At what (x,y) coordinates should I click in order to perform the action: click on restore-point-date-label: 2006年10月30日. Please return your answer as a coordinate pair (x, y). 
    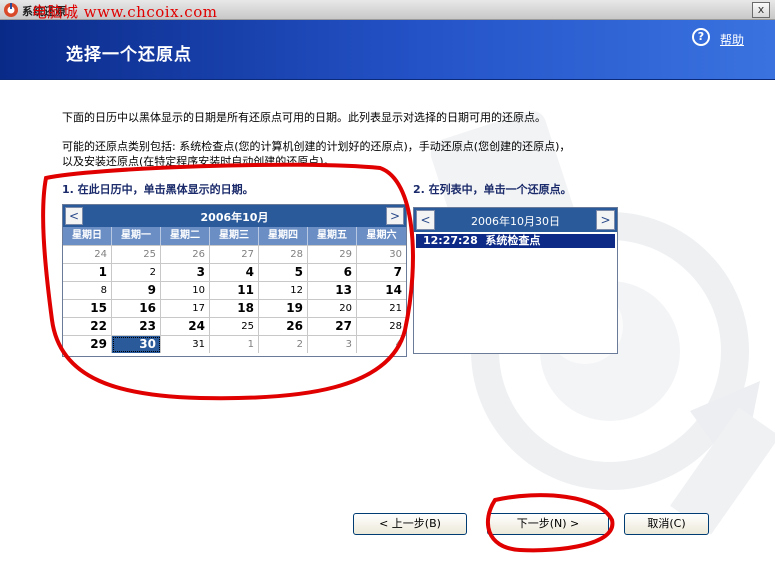
    Looking at the image, I should click on (515, 221).